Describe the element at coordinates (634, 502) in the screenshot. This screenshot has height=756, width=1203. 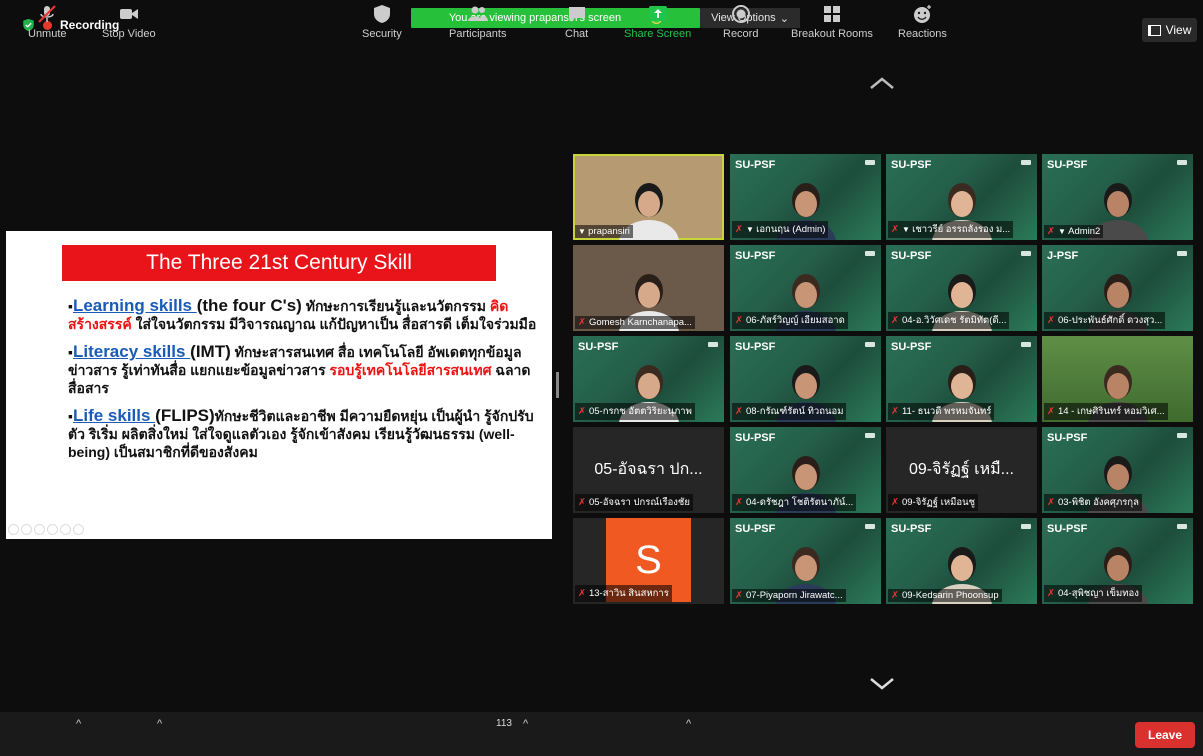
I see `participant-name: ✗ 05-อัจฉรา ปกรณ์เรืองชัย` at that location.